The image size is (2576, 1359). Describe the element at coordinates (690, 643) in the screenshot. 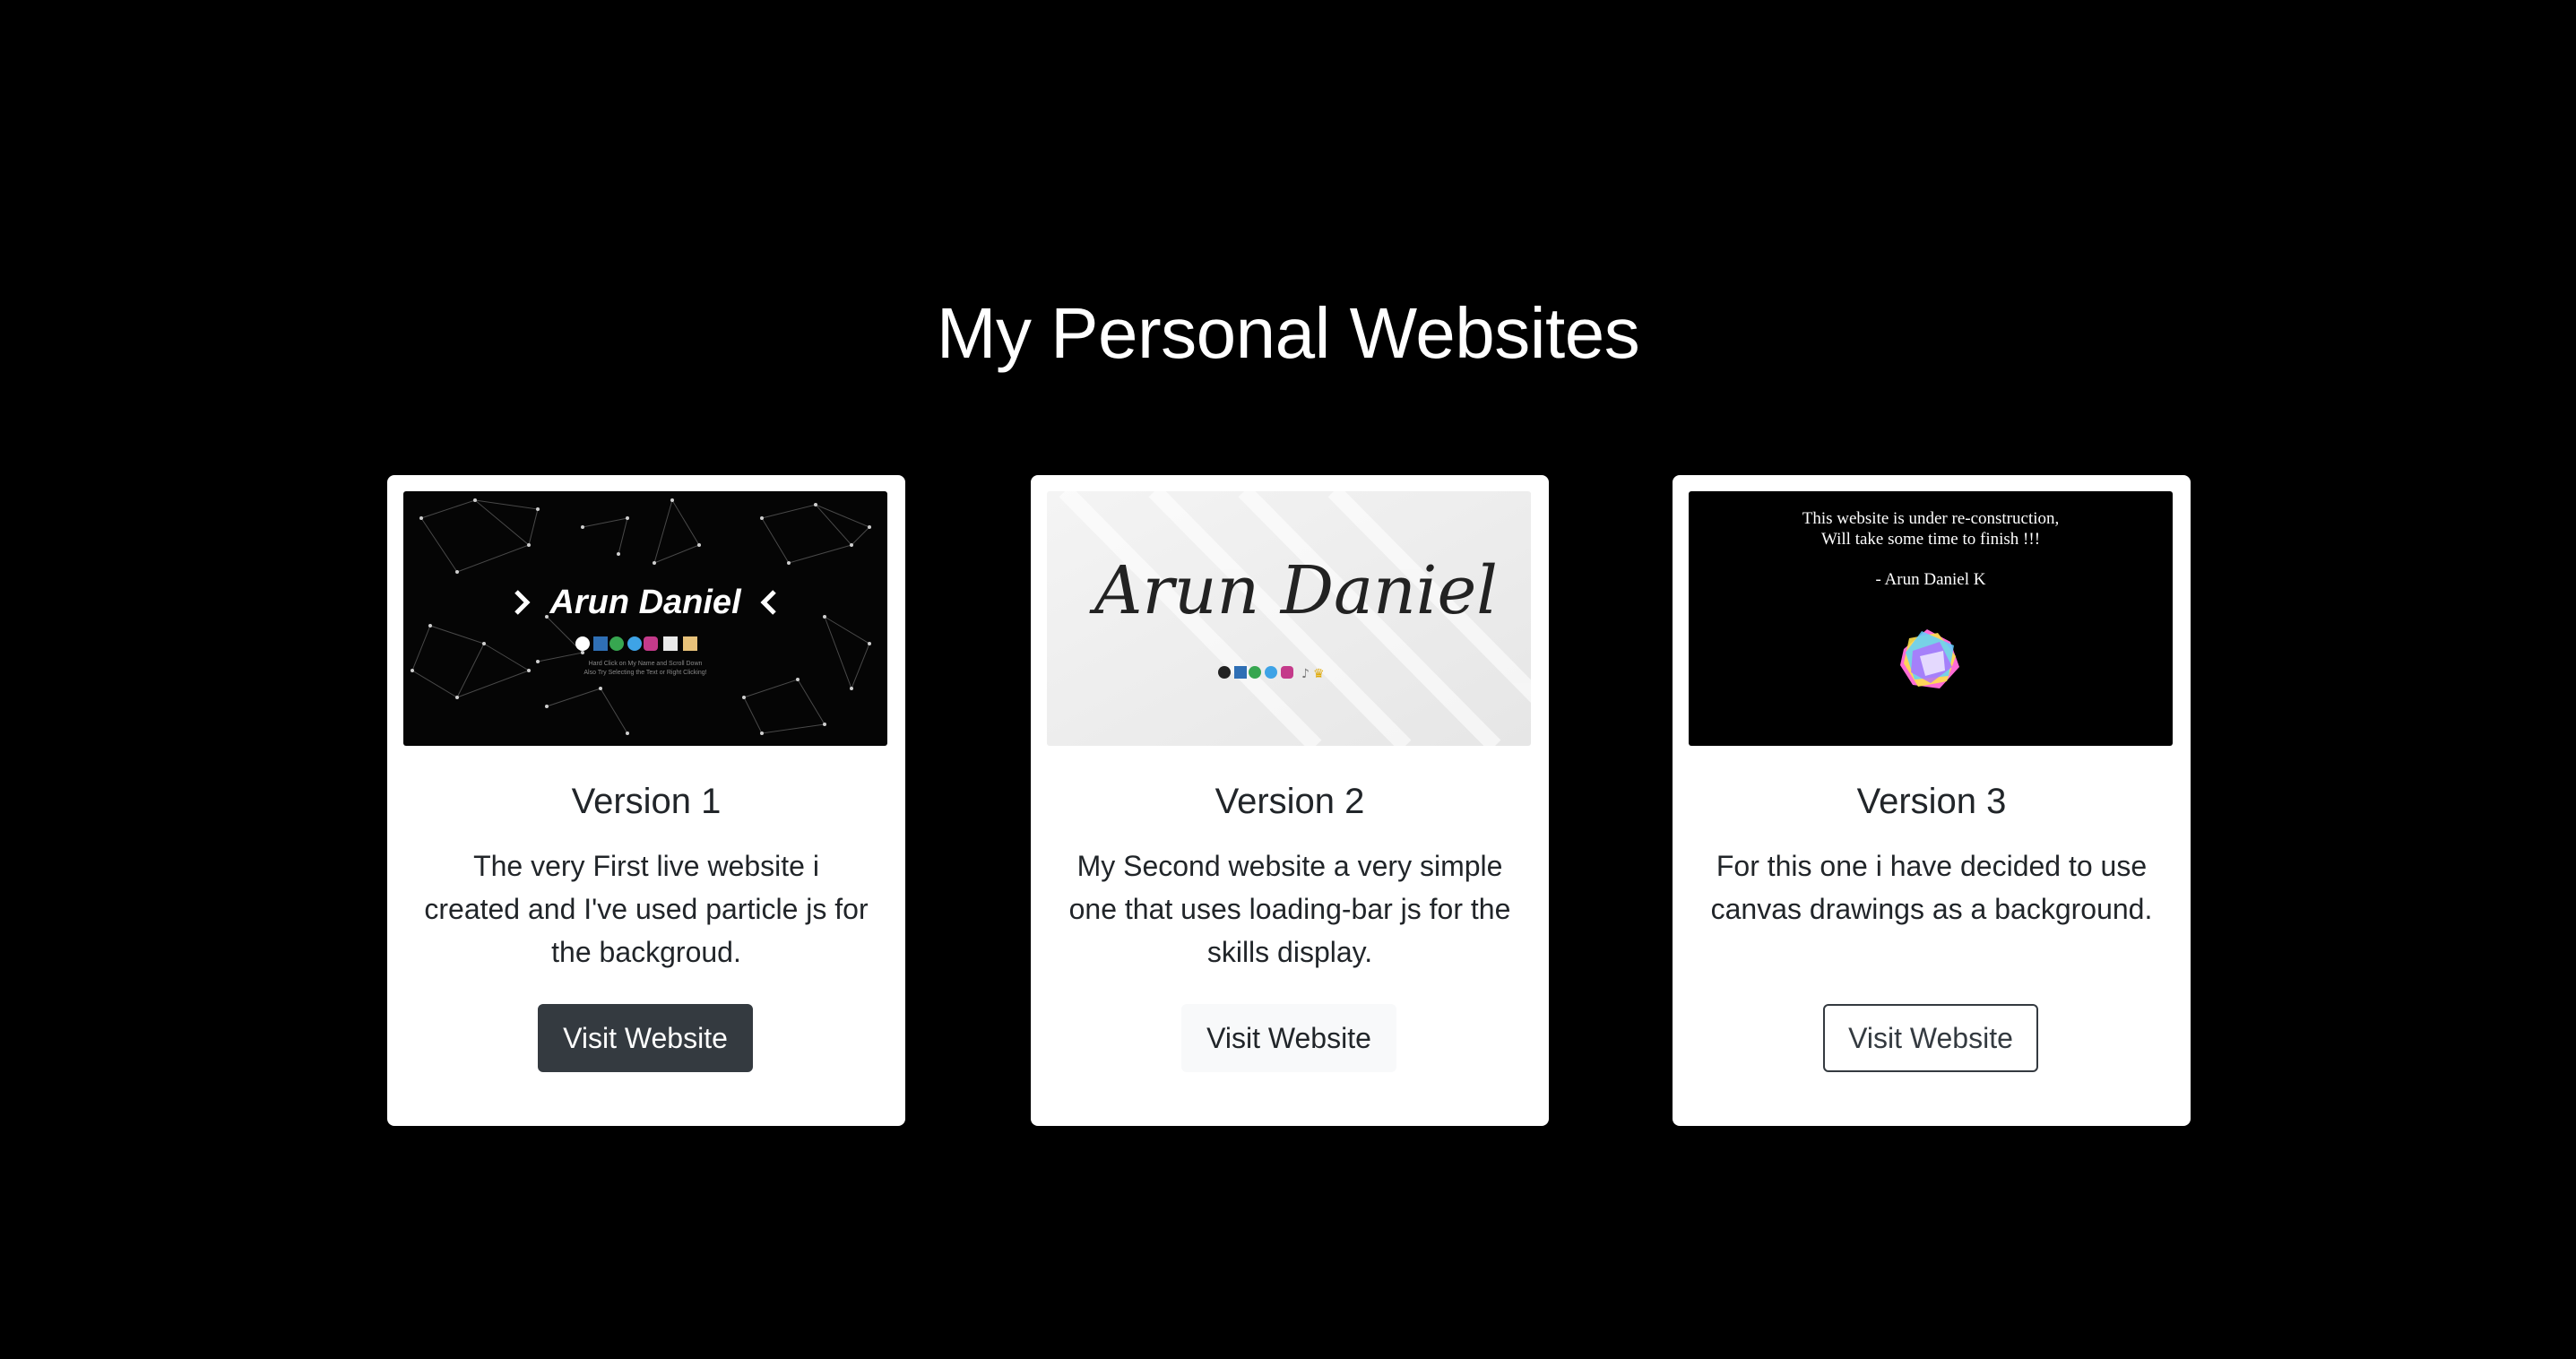

I see `bag-icon` at that location.